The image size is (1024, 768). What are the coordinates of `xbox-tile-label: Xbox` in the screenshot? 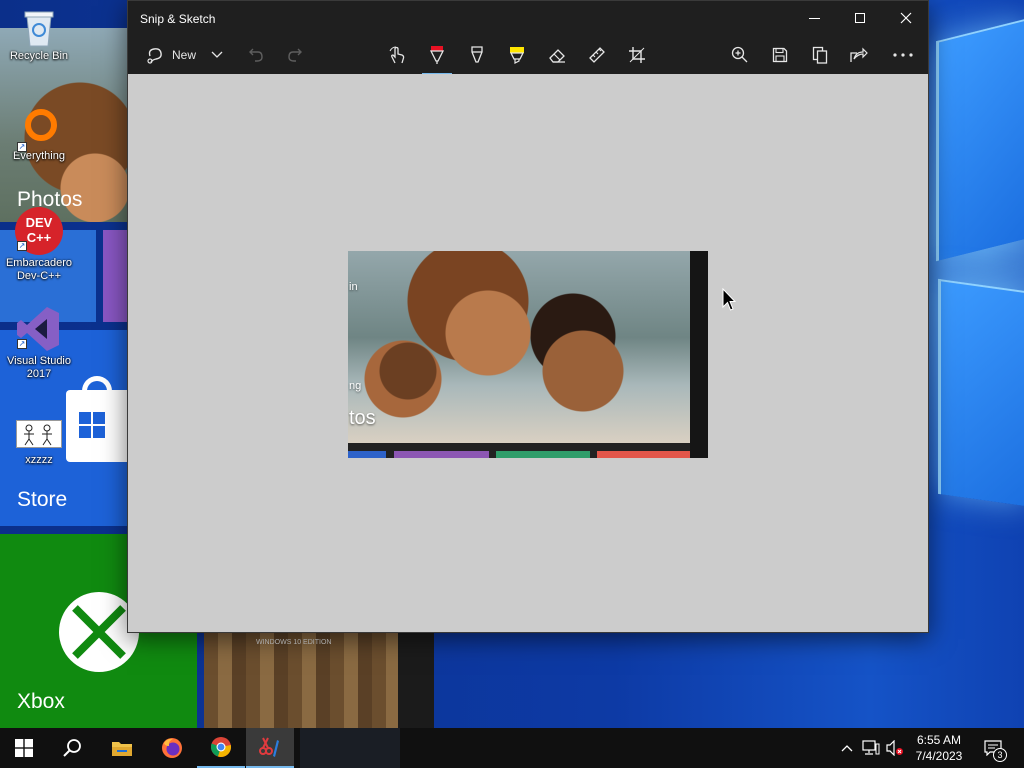 It's located at (41, 701).